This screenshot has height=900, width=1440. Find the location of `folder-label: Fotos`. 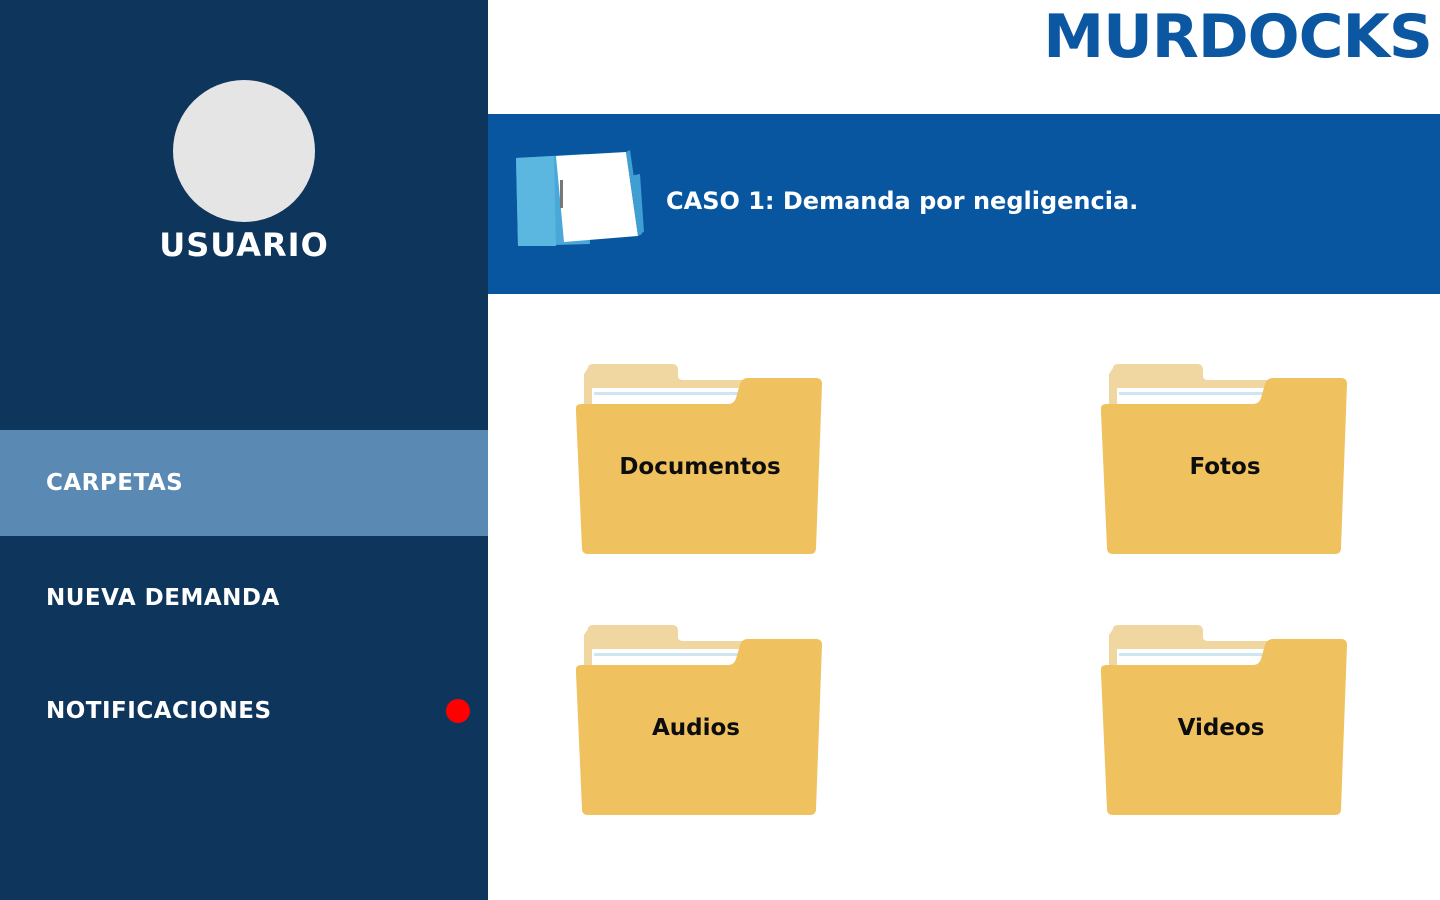

folder-label: Fotos is located at coordinates (1225, 467).